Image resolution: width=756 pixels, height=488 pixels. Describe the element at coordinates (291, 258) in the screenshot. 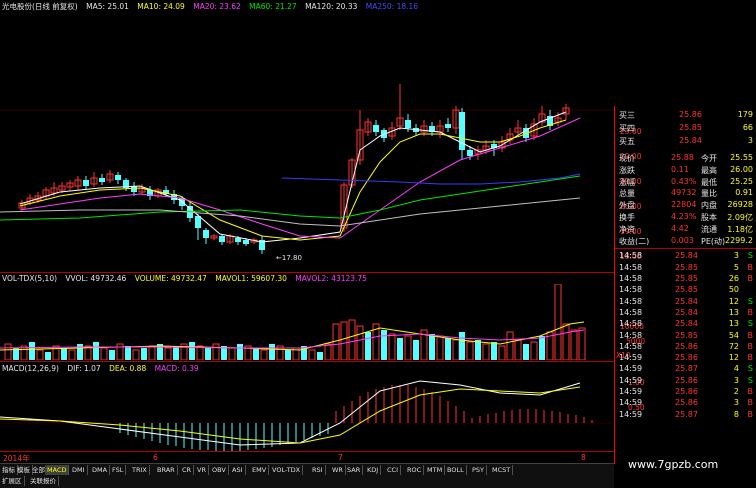

I see `low-price-value: 17.80` at that location.